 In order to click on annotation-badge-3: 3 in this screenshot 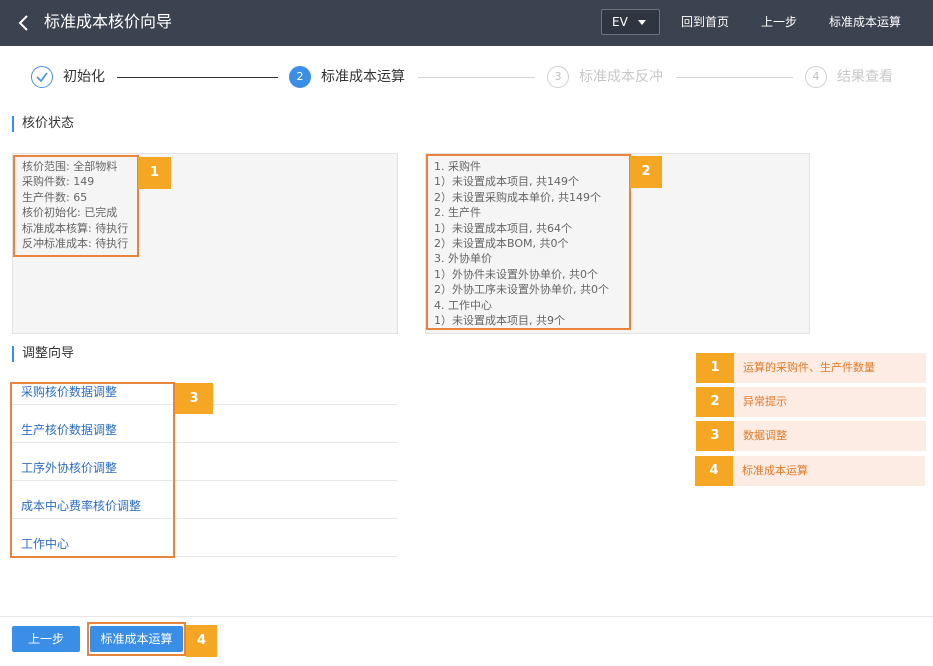, I will do `click(194, 398)`.